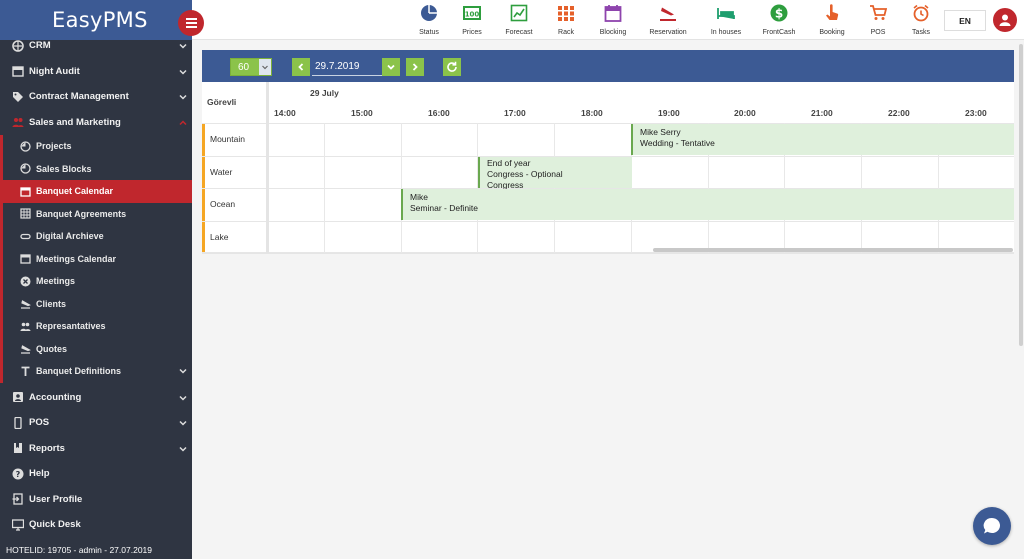 The height and width of the screenshot is (559, 1024). I want to click on toolbar-frontcash-button: $ FrontCash, so click(779, 20).